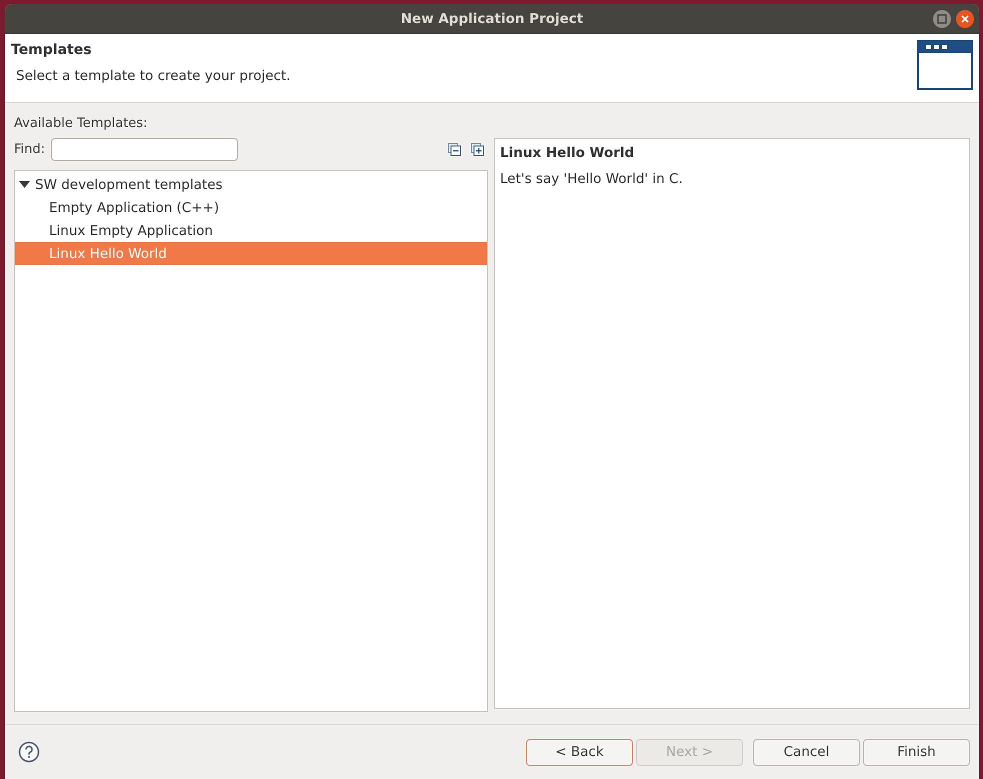 The image size is (983, 779). Describe the element at coordinates (945, 65) in the screenshot. I see `window-icon` at that location.